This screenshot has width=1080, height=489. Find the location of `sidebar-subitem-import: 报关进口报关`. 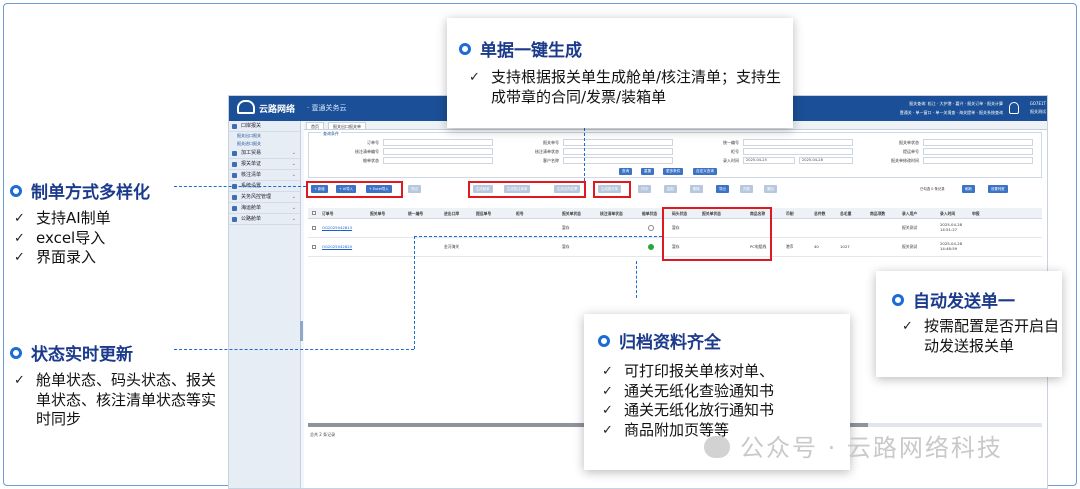

sidebar-subitem-import: 报关进口报关 is located at coordinates (264, 144).